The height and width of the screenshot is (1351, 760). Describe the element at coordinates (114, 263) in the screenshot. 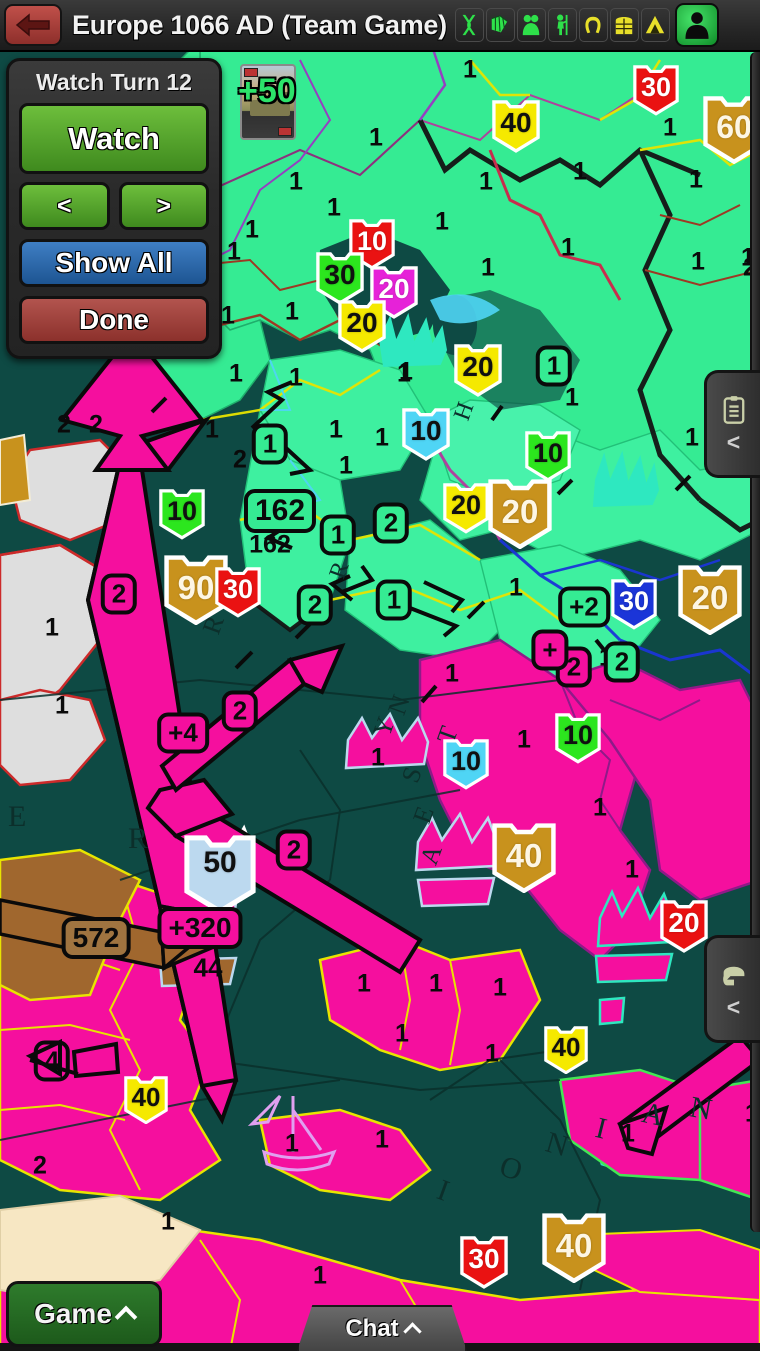

I see `show-all-button: Show All` at that location.